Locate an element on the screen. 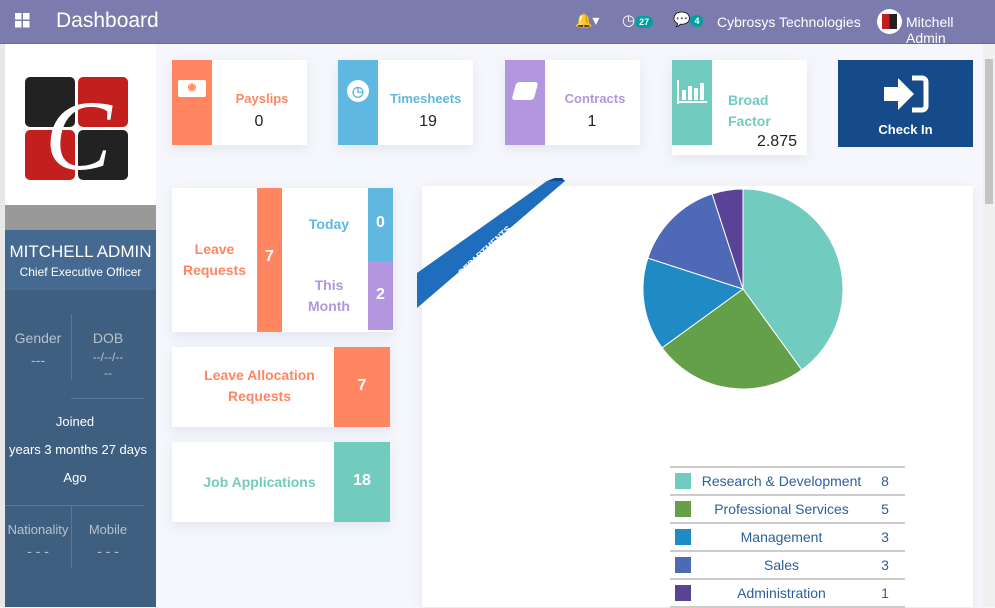 This screenshot has width=995, height=608. legend-label: Management is located at coordinates (781, 536).